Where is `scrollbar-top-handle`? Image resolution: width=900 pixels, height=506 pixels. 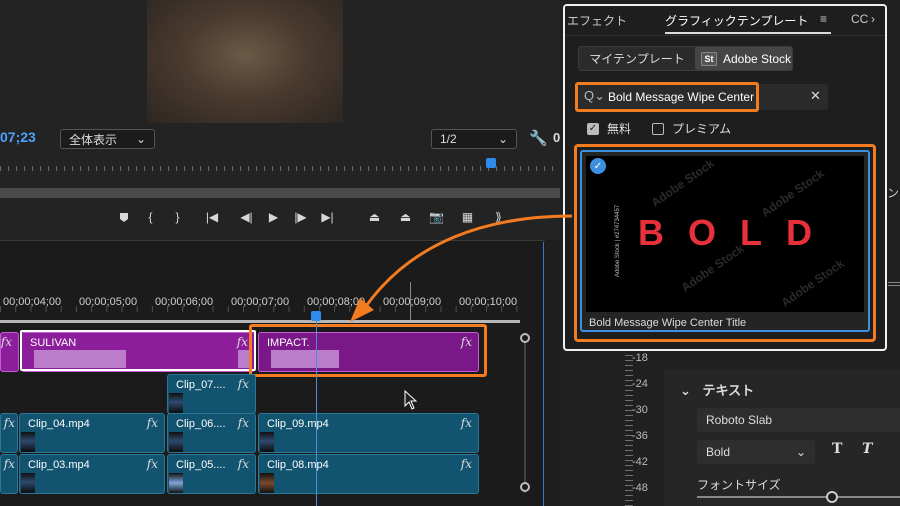 scrollbar-top-handle is located at coordinates (525, 338).